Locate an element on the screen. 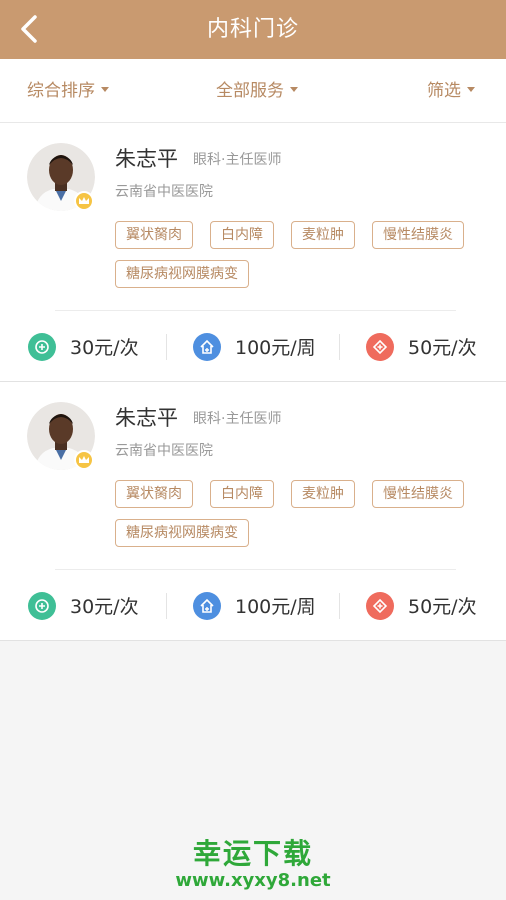  sort-filter-label: 综合排序 is located at coordinates (61, 91).